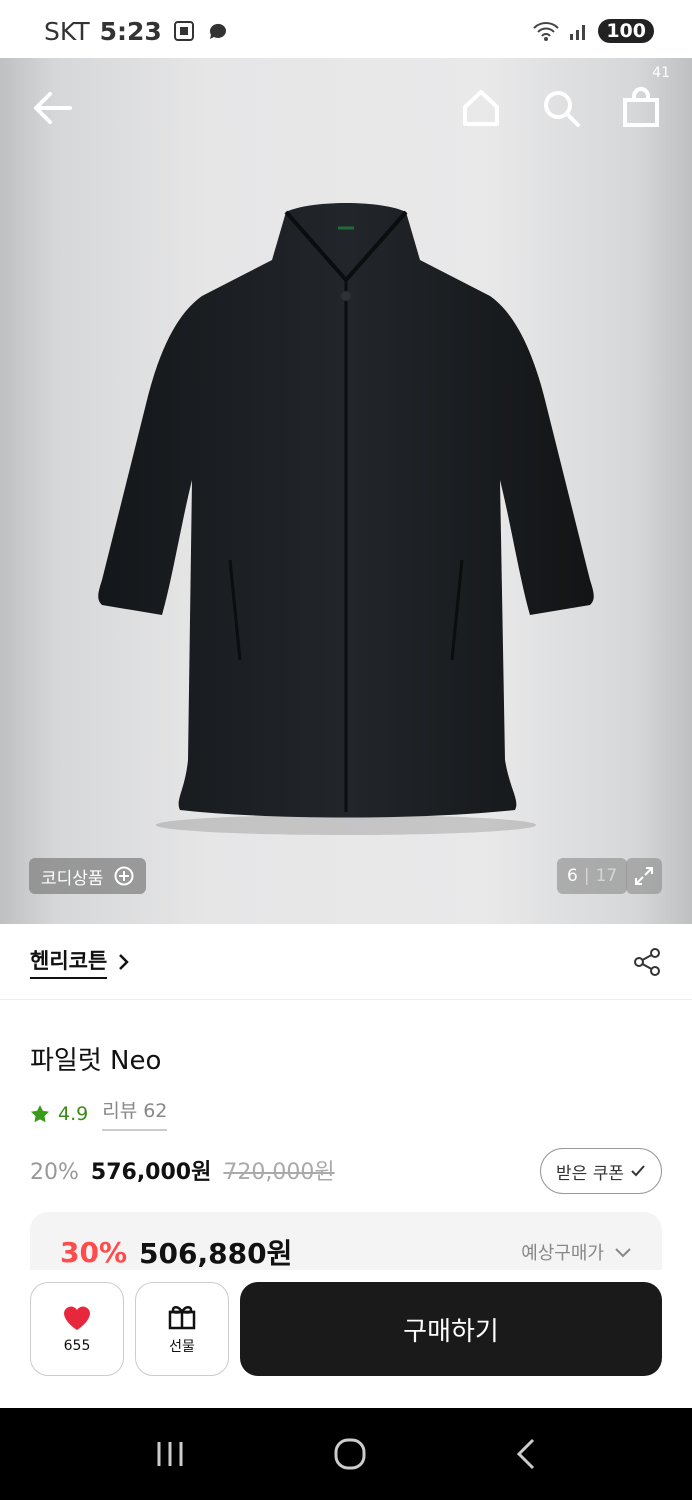  I want to click on coupon-button: 받은 쿠폰, so click(601, 1171).